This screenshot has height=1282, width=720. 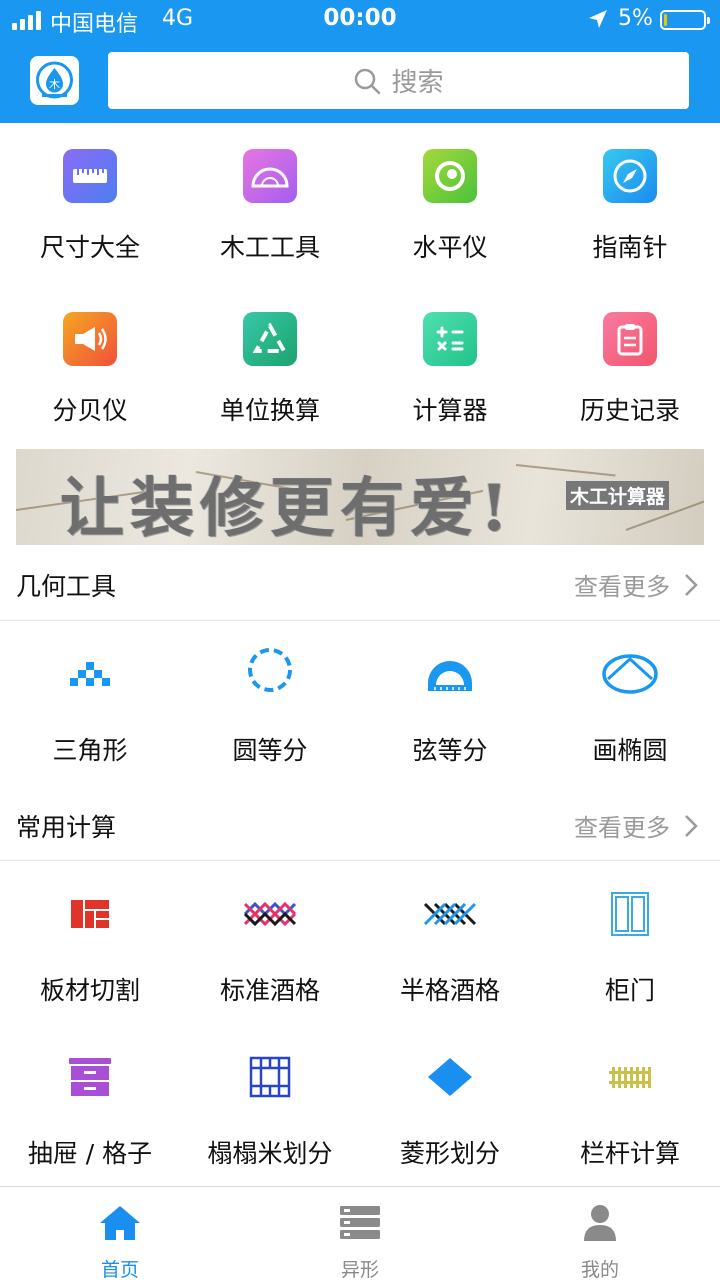 What do you see at coordinates (90, 914) in the screenshot?
I see `board-cut-icon` at bounding box center [90, 914].